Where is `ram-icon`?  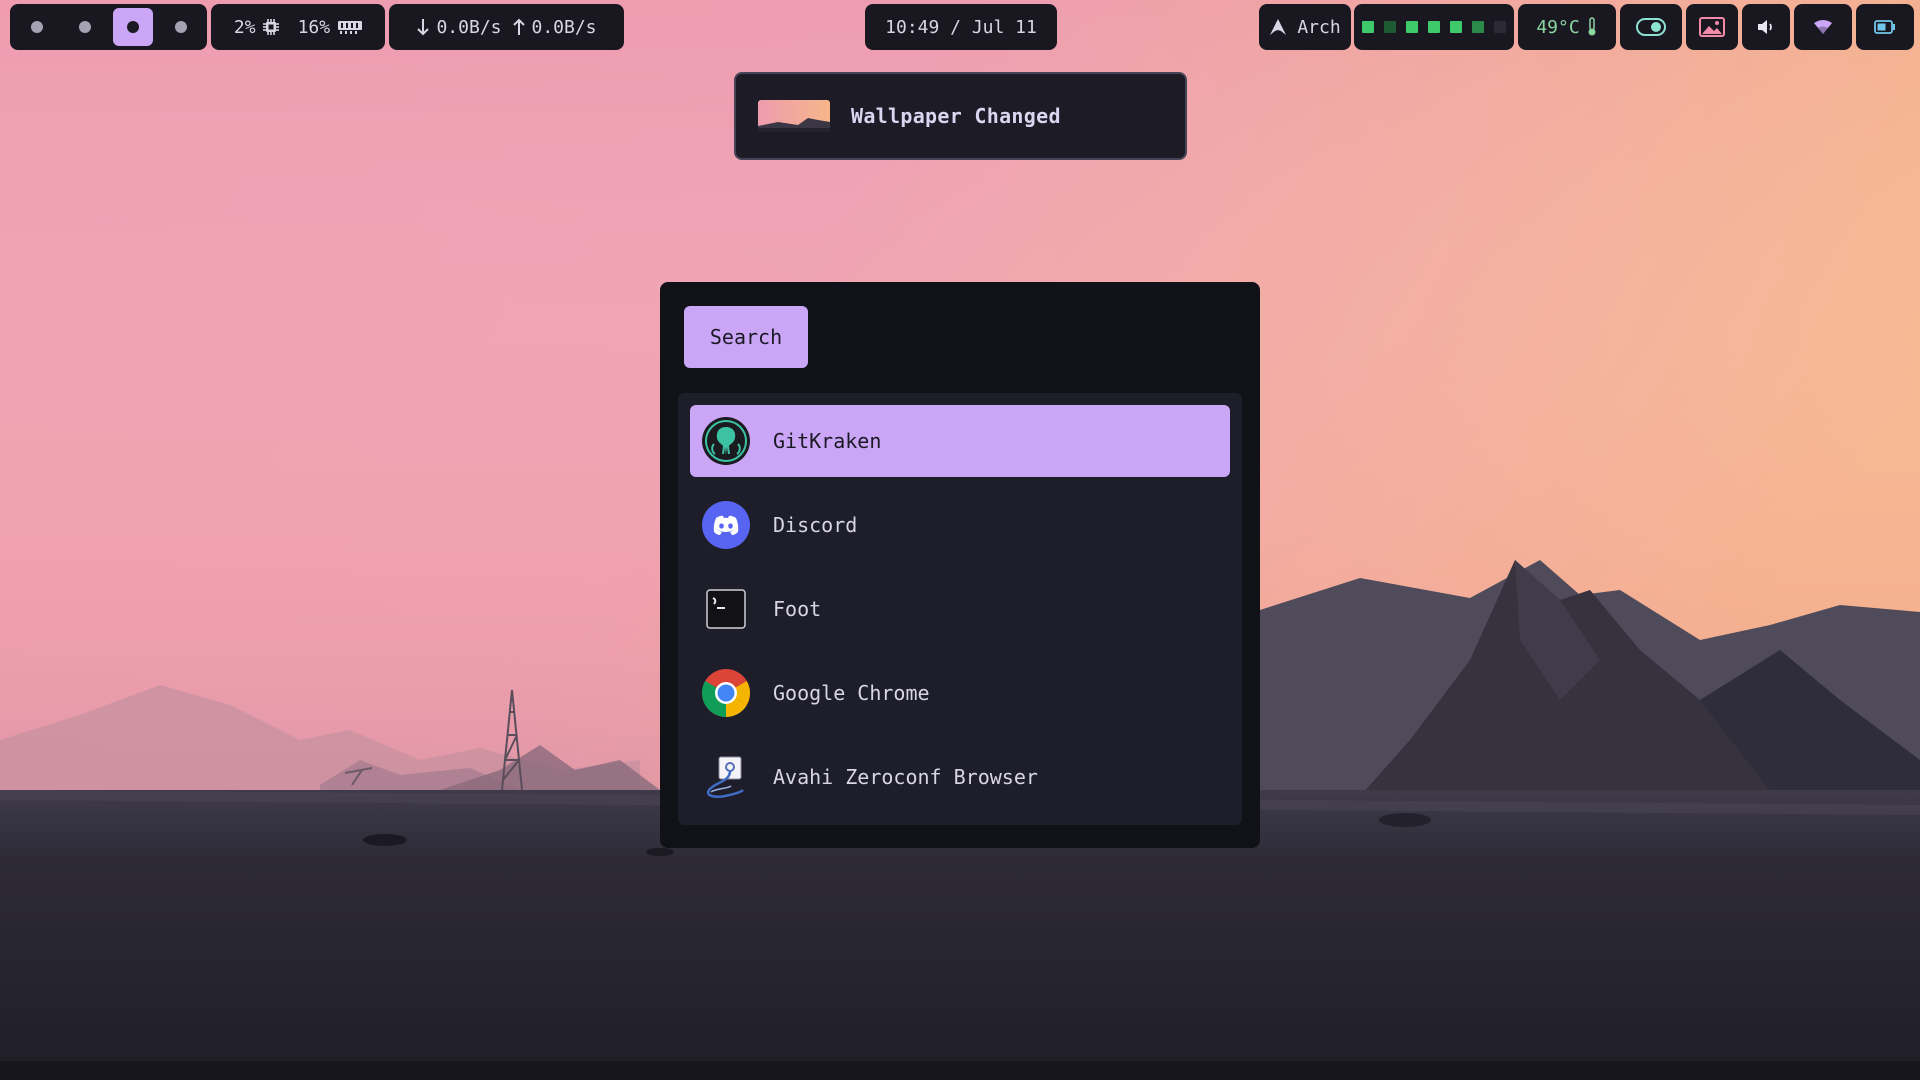
ram-icon is located at coordinates (350, 27).